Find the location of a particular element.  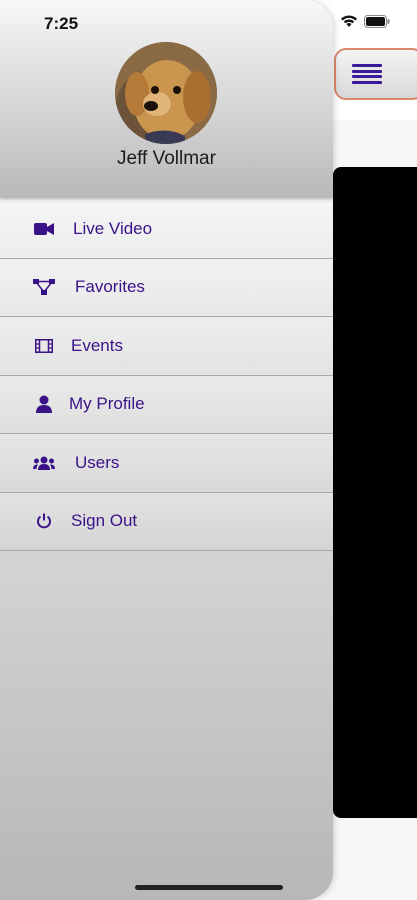

users-icon is located at coordinates (44, 463).